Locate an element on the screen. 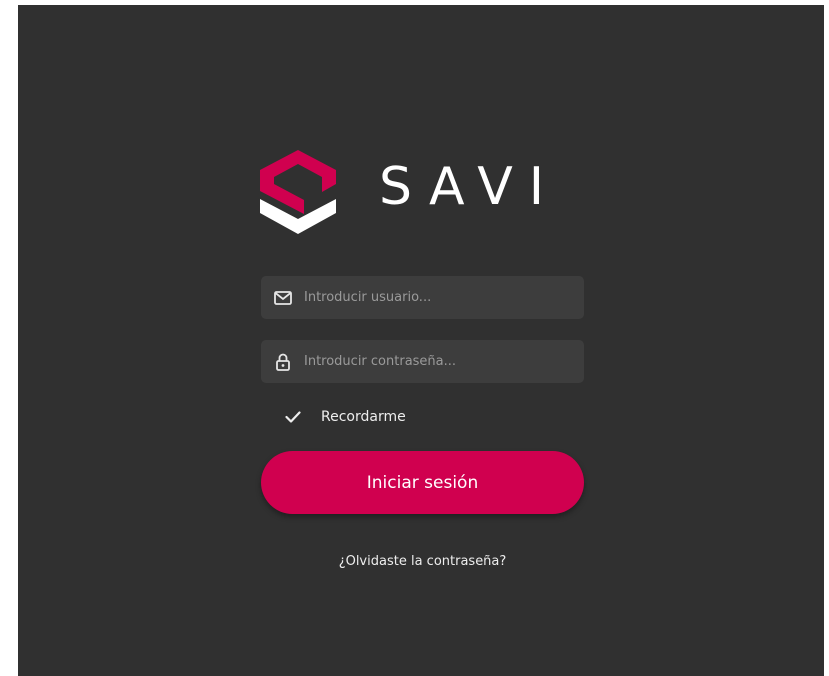  remember-me-checkbox: Recordarme is located at coordinates (344, 417).